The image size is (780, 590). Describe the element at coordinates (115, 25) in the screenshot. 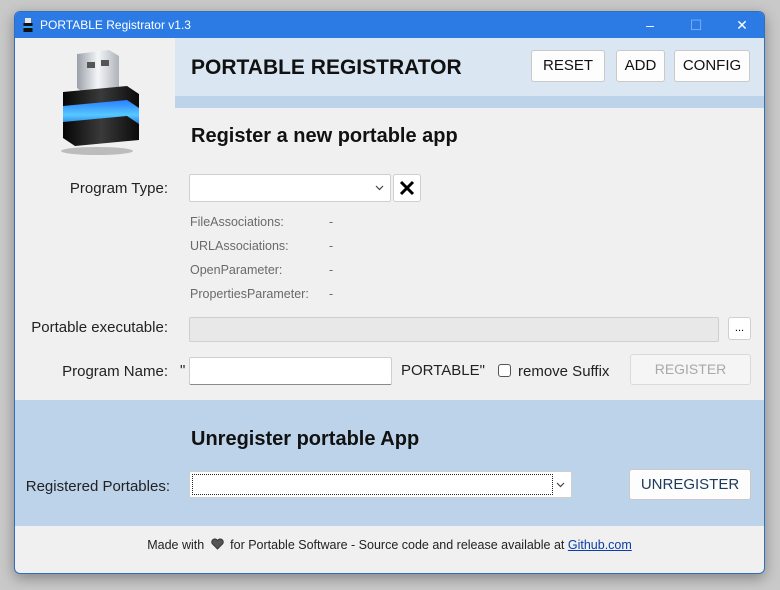

I see `window-title: PORTABLE Registrator v1.3` at that location.